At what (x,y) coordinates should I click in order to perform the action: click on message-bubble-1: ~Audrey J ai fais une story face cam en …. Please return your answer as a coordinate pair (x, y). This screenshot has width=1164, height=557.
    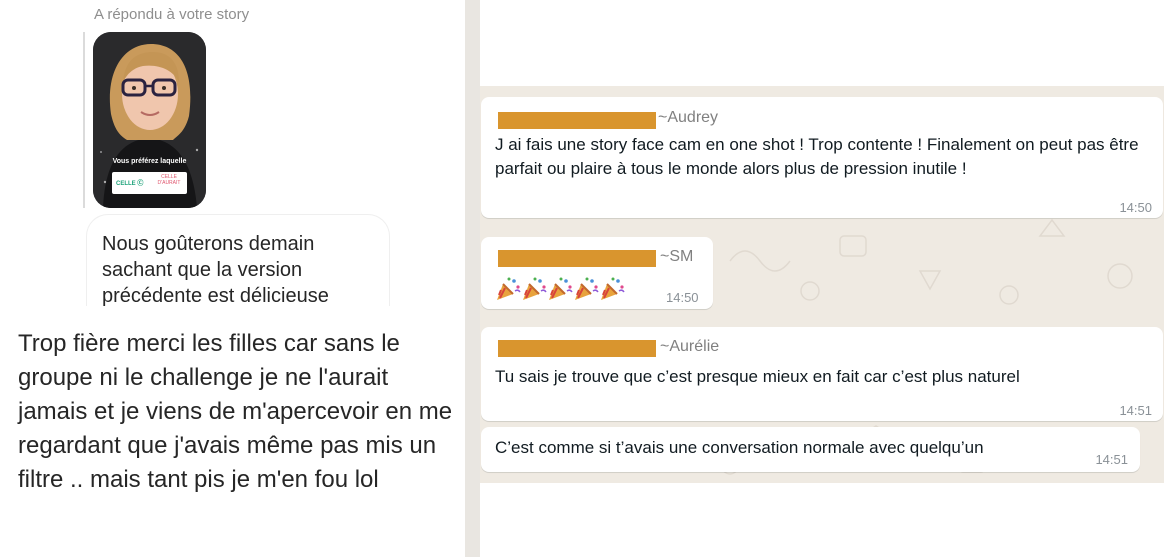
    Looking at the image, I should click on (822, 157).